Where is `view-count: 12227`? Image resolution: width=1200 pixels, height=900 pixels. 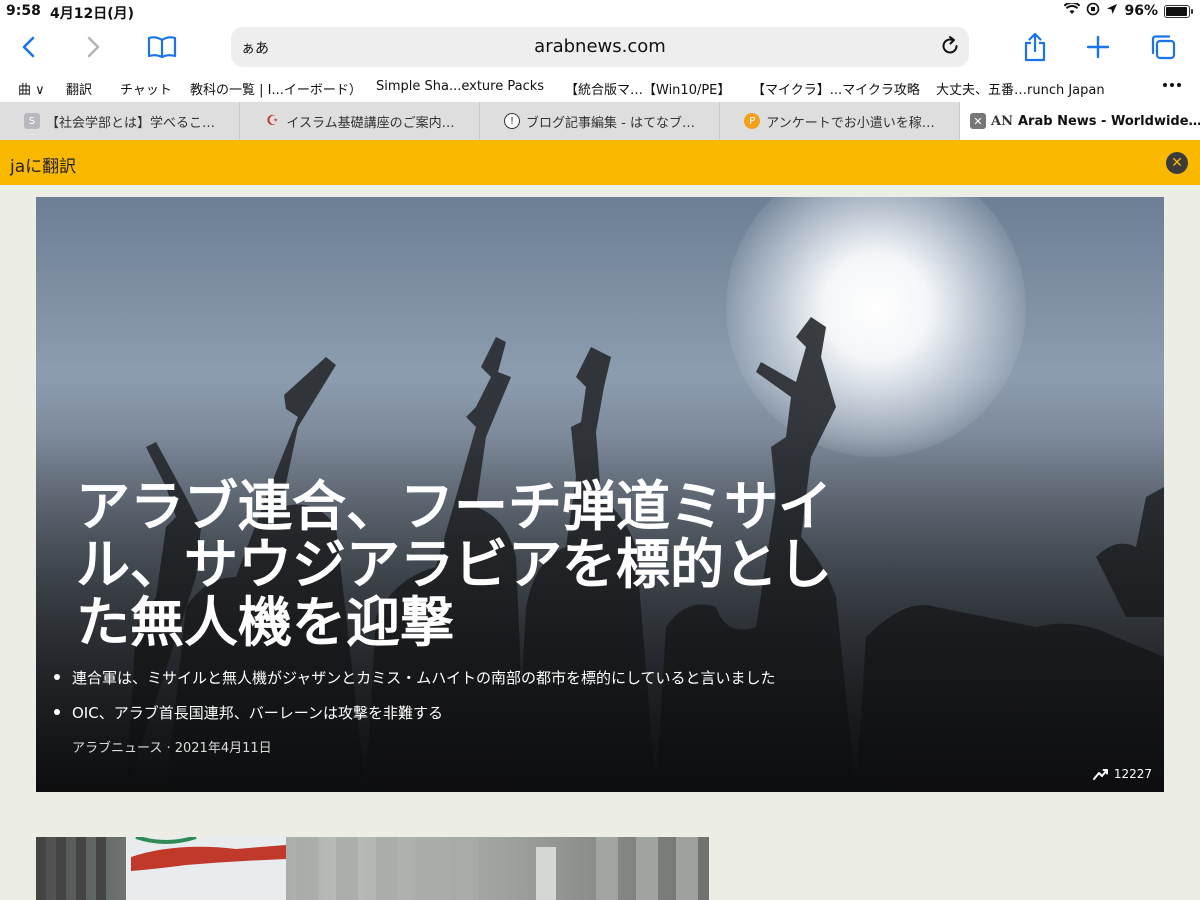
view-count: 12227 is located at coordinates (1122, 774).